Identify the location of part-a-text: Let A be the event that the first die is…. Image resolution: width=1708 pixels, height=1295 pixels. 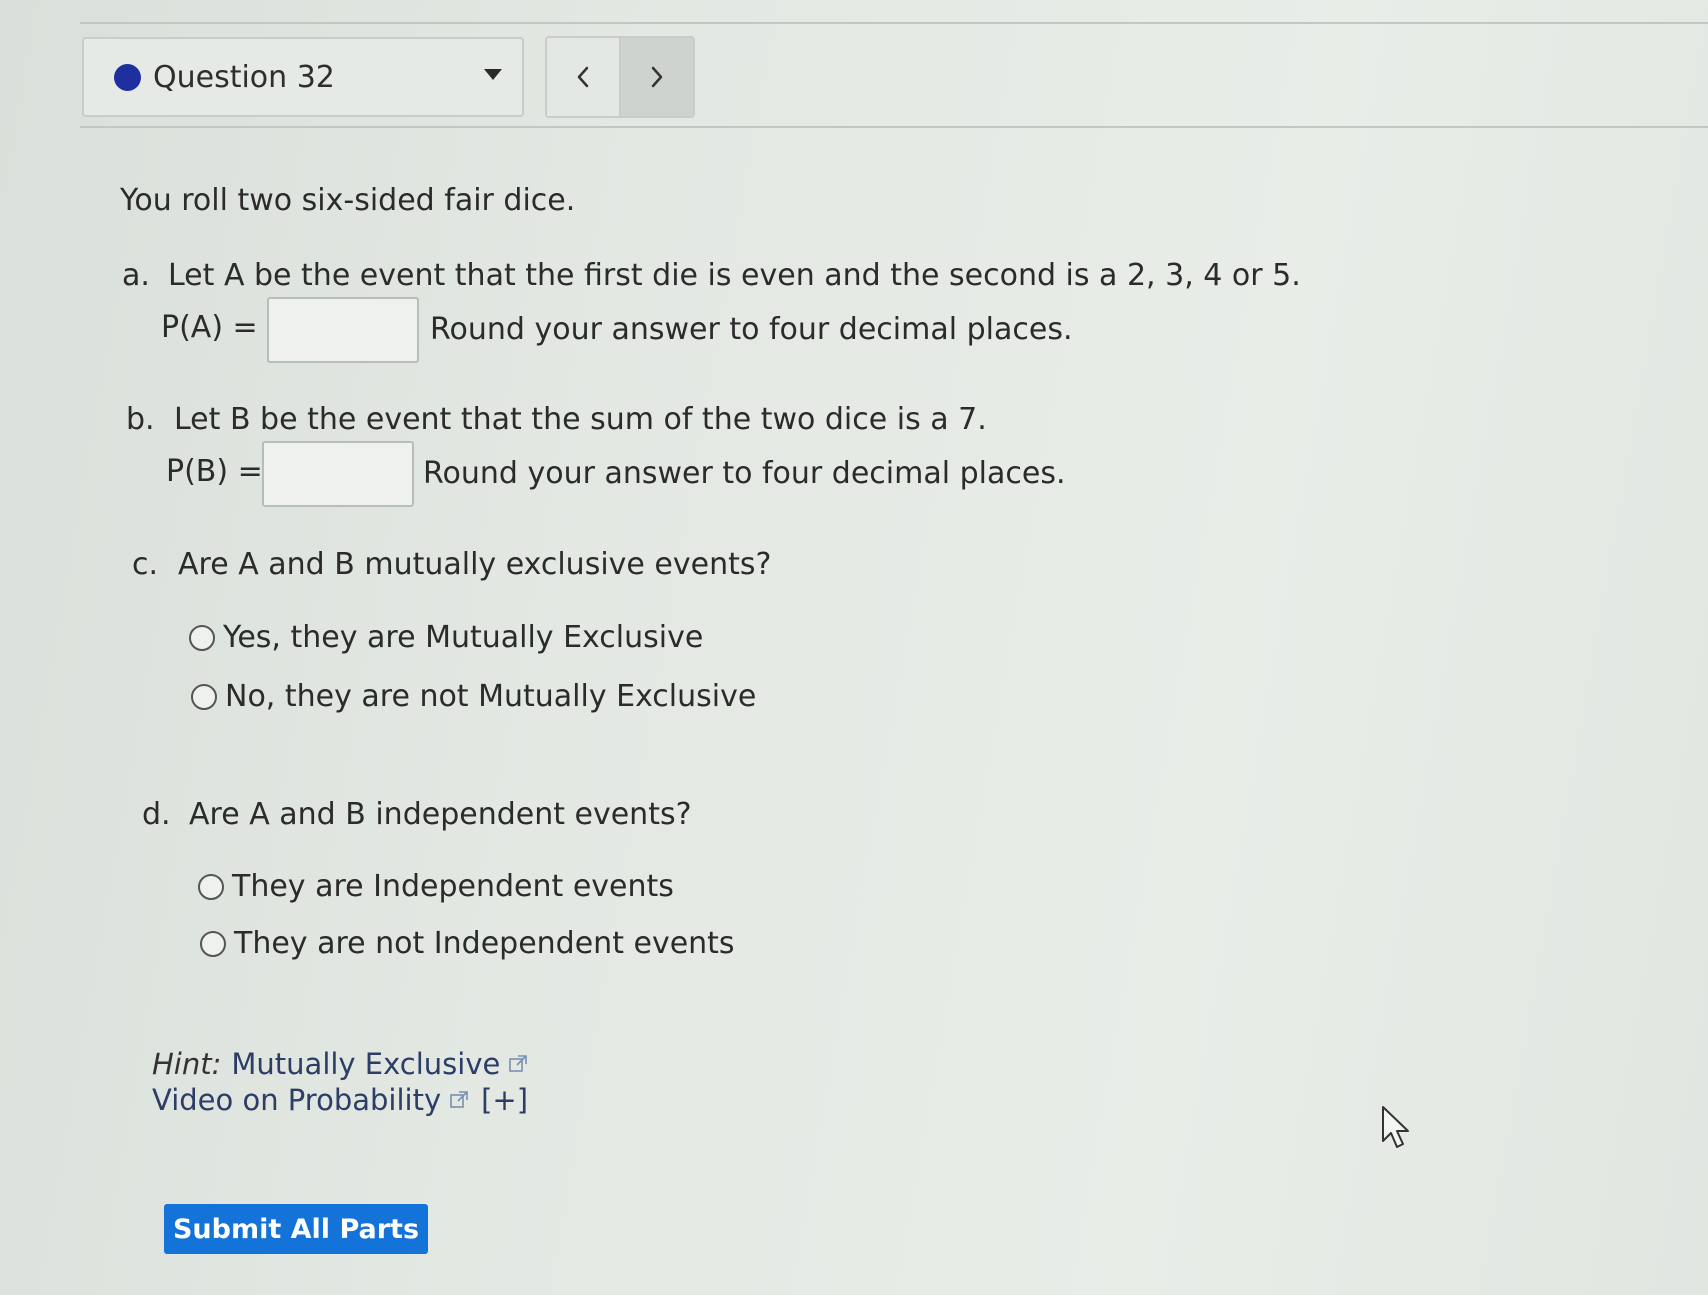
(734, 275).